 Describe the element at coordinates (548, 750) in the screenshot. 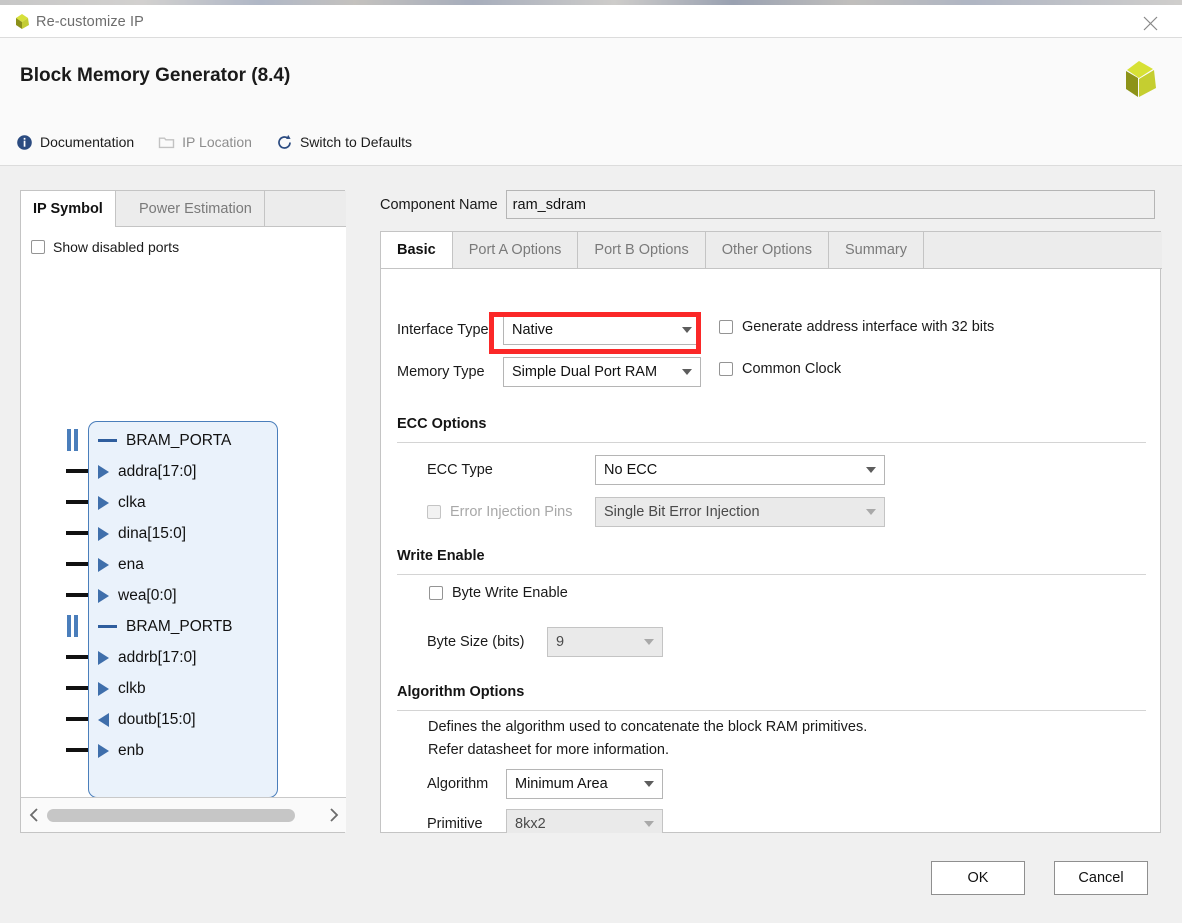

I see `algorithm-help-line-2: Refer datasheet for more information.` at that location.